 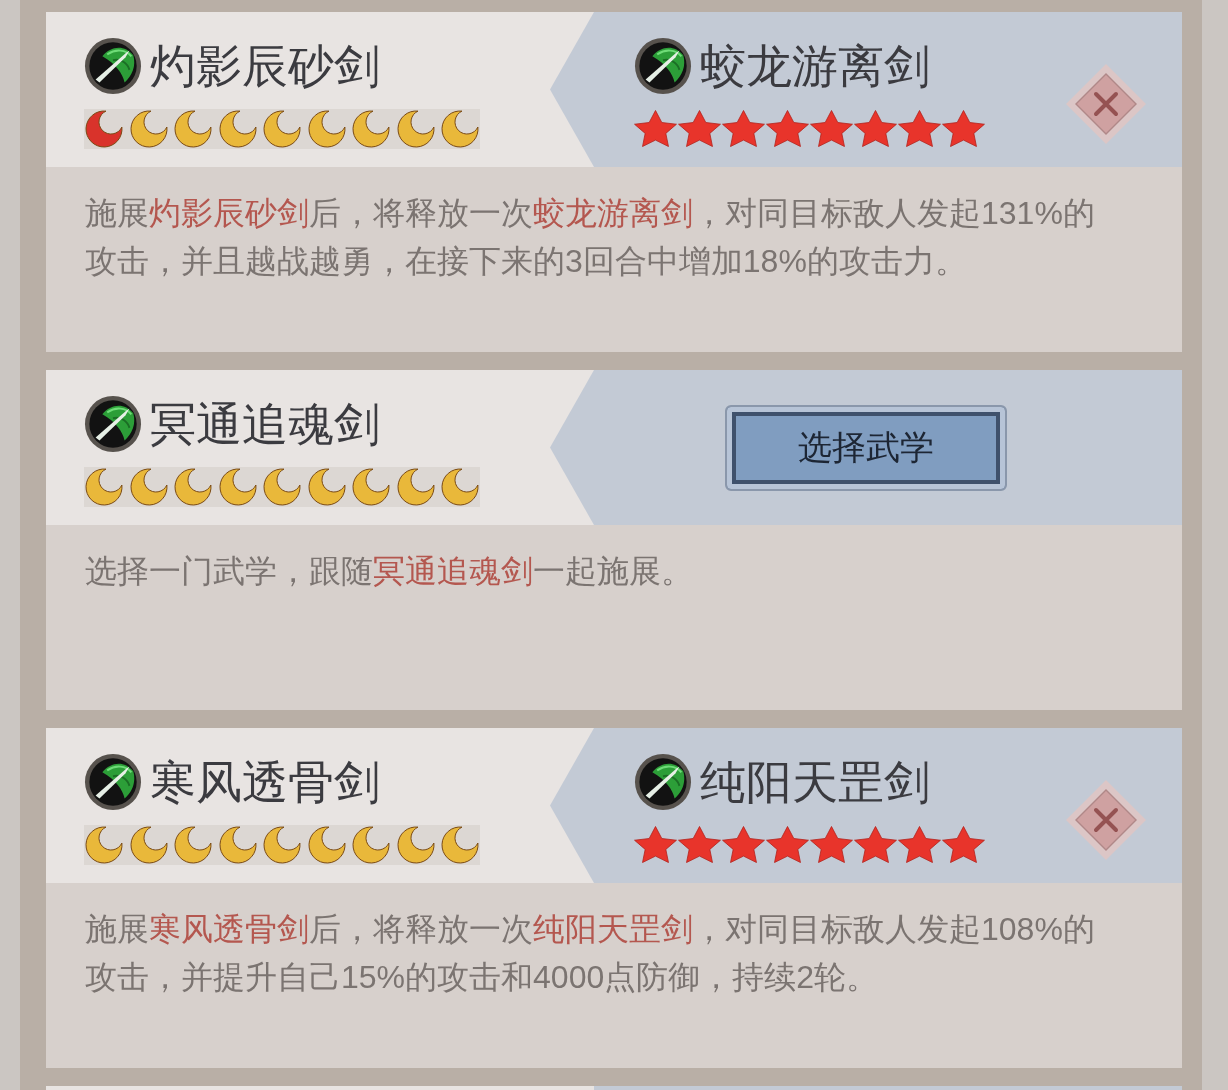 I want to click on paired-skill-name: 蛟龙游离剑, so click(x=815, y=66).